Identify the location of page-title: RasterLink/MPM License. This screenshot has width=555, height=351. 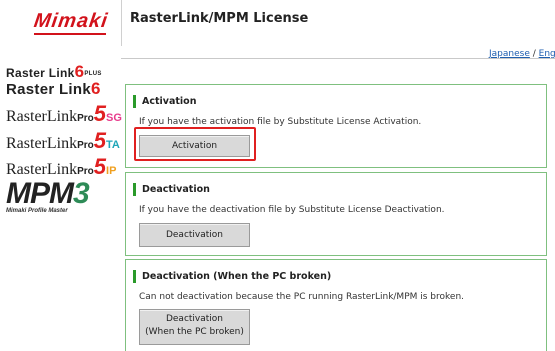
(219, 18).